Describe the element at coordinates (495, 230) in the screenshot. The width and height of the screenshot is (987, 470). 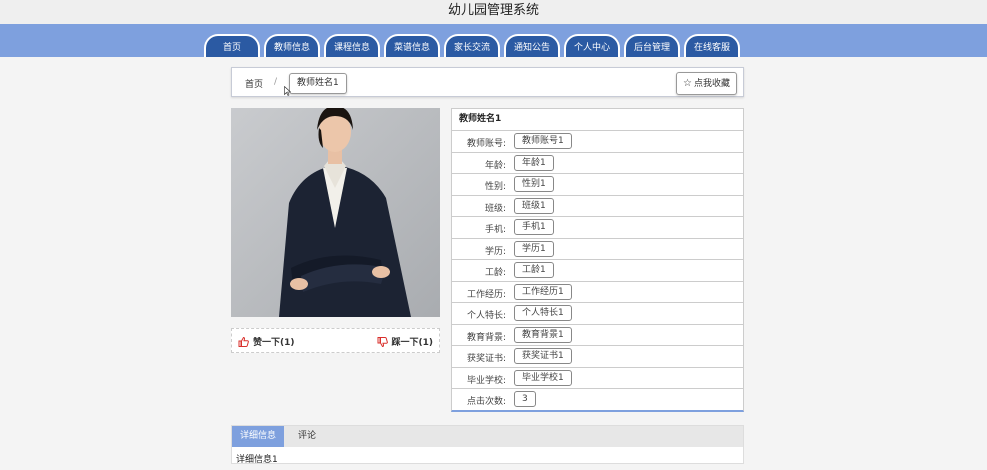
I see `info-label: 手机:` at that location.